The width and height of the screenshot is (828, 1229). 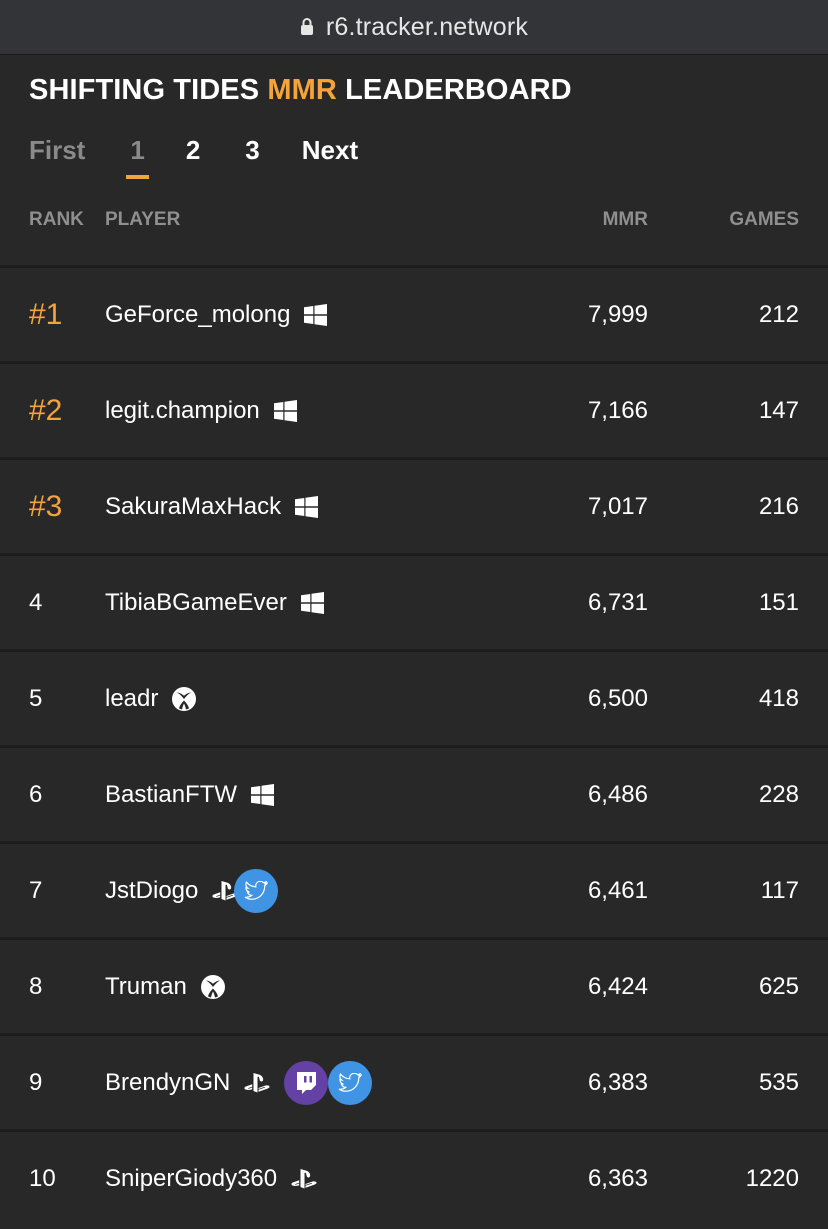 What do you see at coordinates (454, 90) in the screenshot?
I see `title-suffix: LEADERBOARD` at bounding box center [454, 90].